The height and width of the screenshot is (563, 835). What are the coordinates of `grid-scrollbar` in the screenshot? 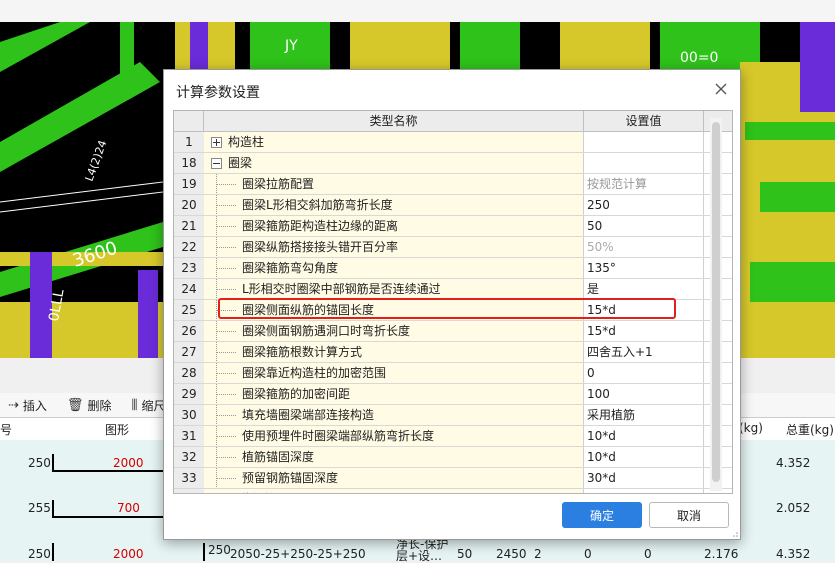 It's located at (716, 304).